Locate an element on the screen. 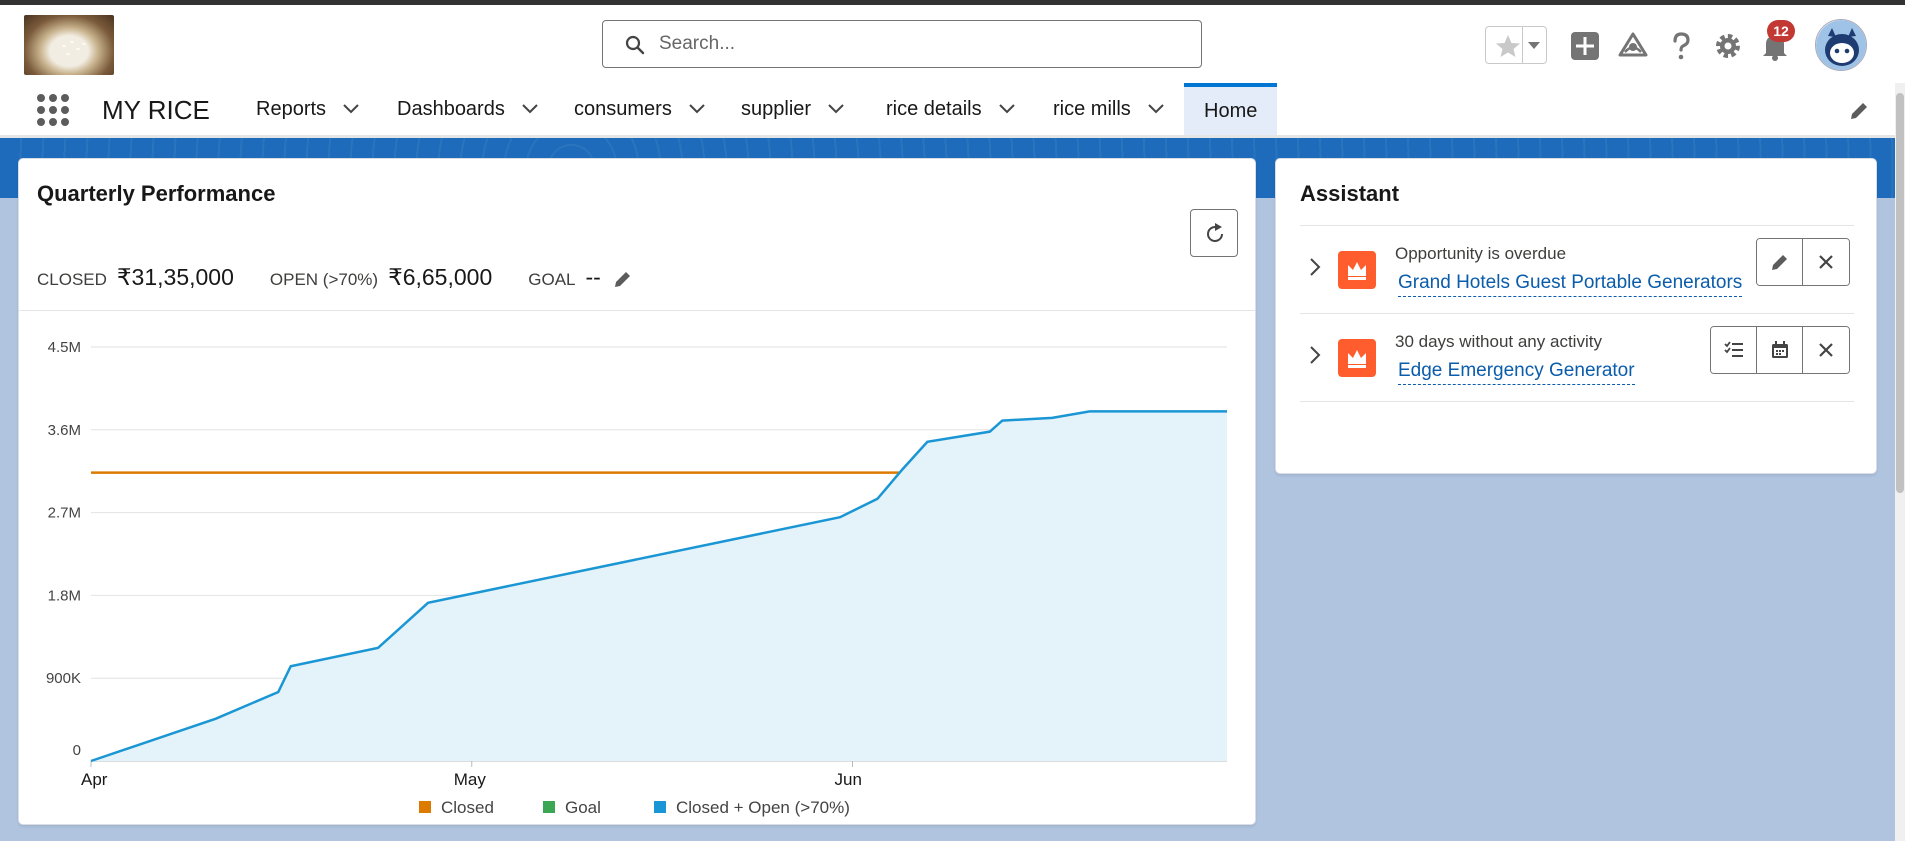 The image size is (1905, 841). assistant-item-link: Grand Hotels Guest Portable Generators is located at coordinates (1570, 284).